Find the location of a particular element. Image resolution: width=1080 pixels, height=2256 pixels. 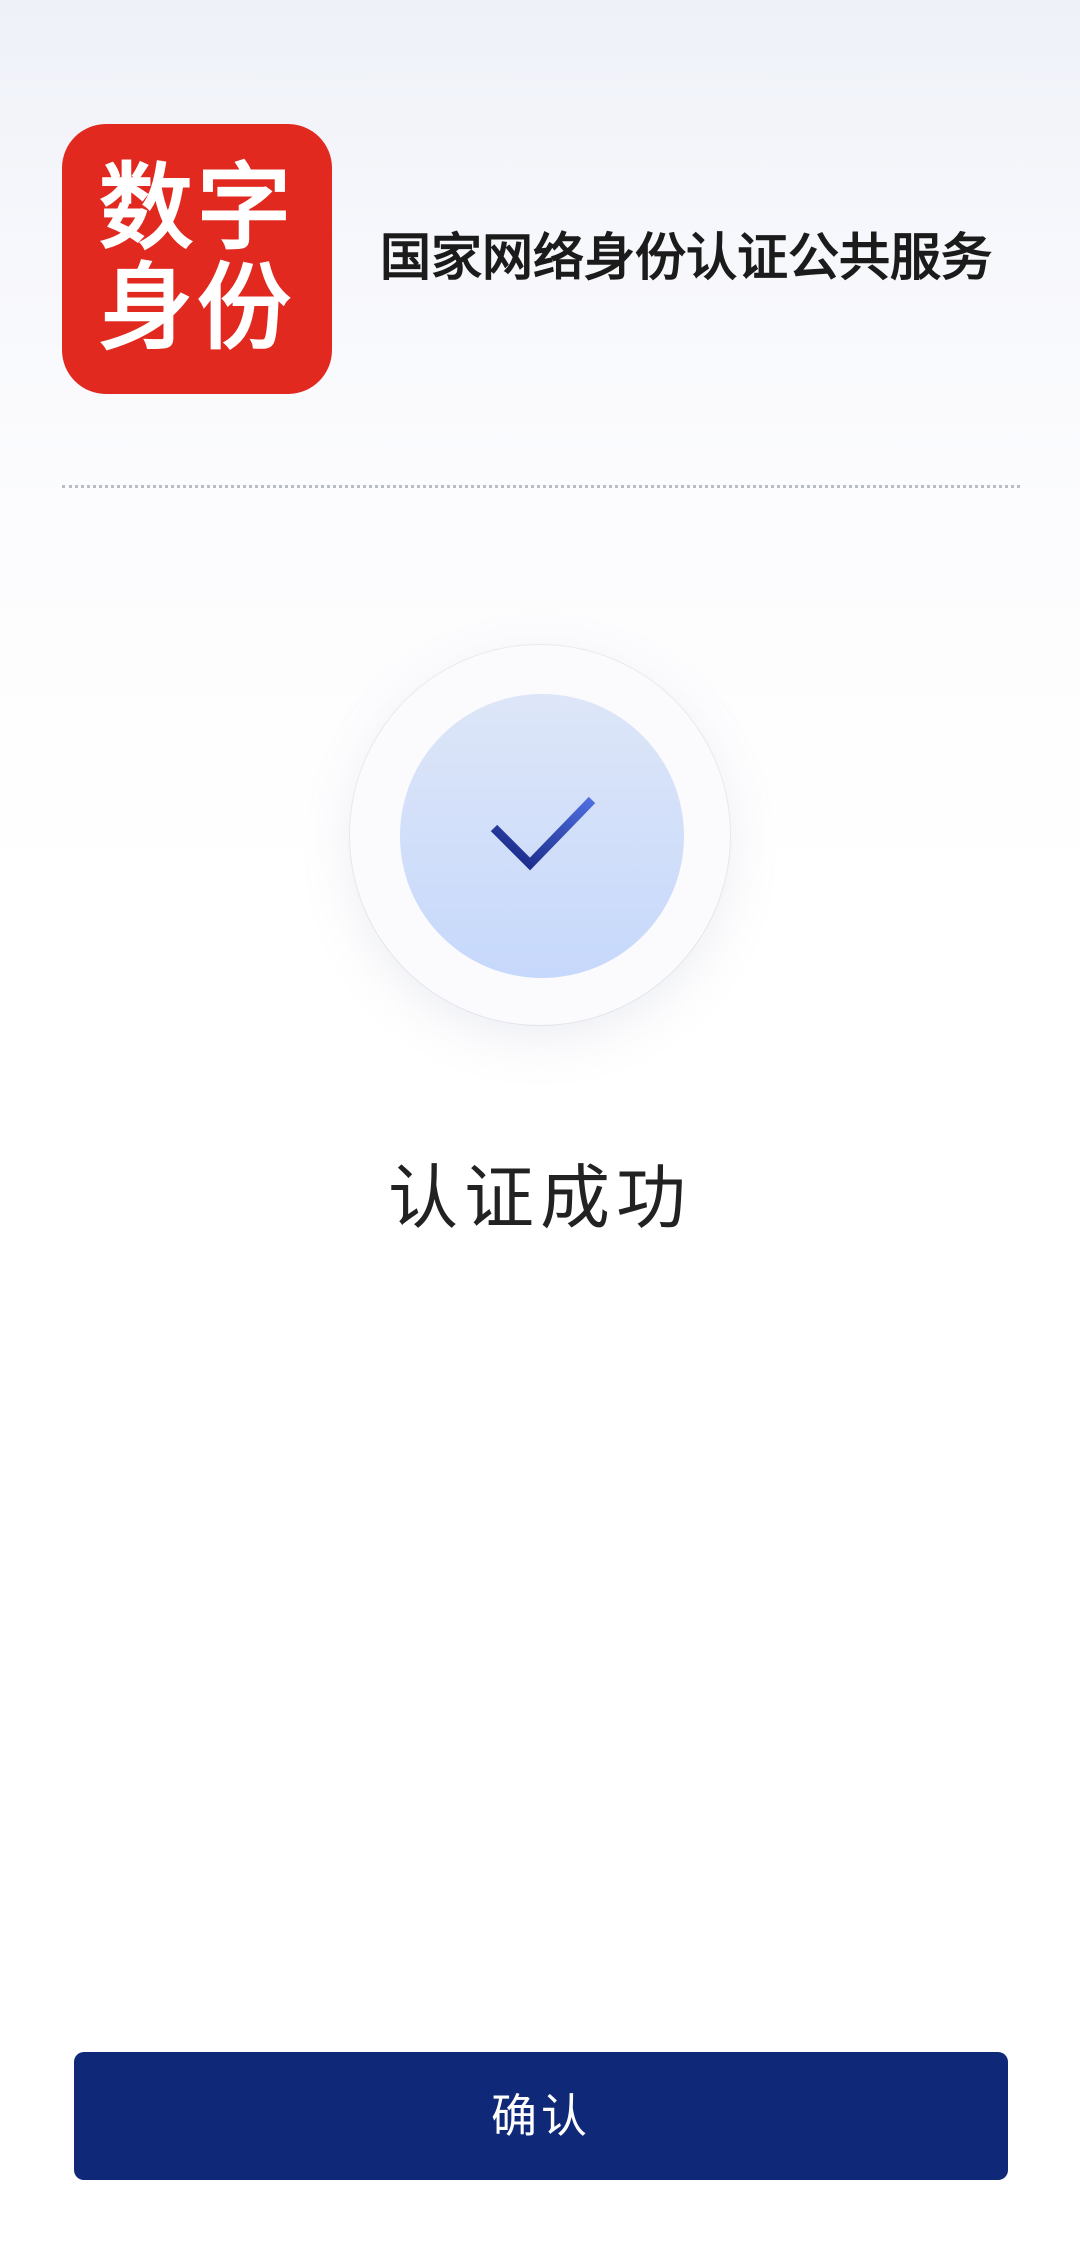

digital-identity-logo: 数字 身份 is located at coordinates (197, 259).